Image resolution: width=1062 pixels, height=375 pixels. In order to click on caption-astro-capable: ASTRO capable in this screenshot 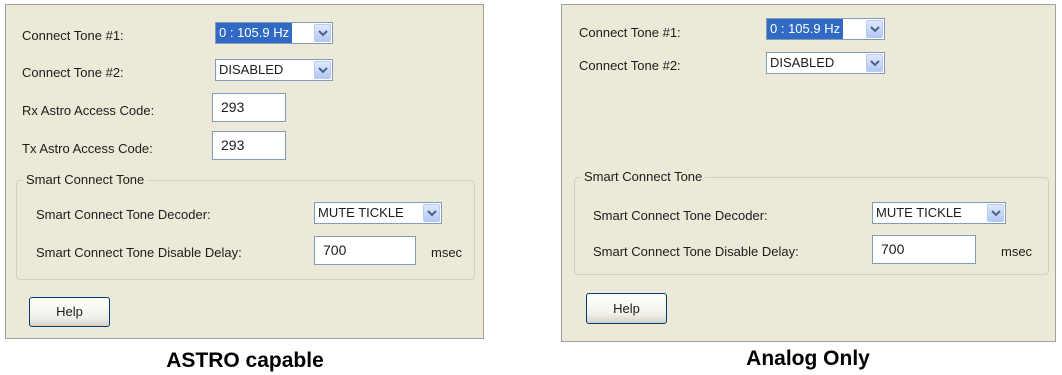, I will do `click(245, 360)`.